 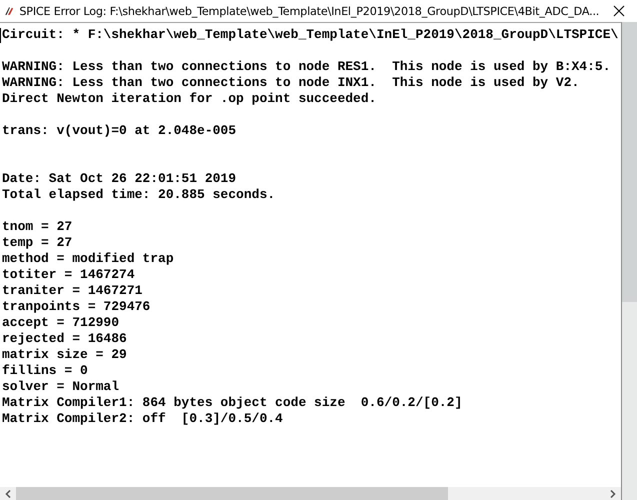 I want to click on log-line: trans: v(vout)=0 at 2.048e-005, so click(x=119, y=131).